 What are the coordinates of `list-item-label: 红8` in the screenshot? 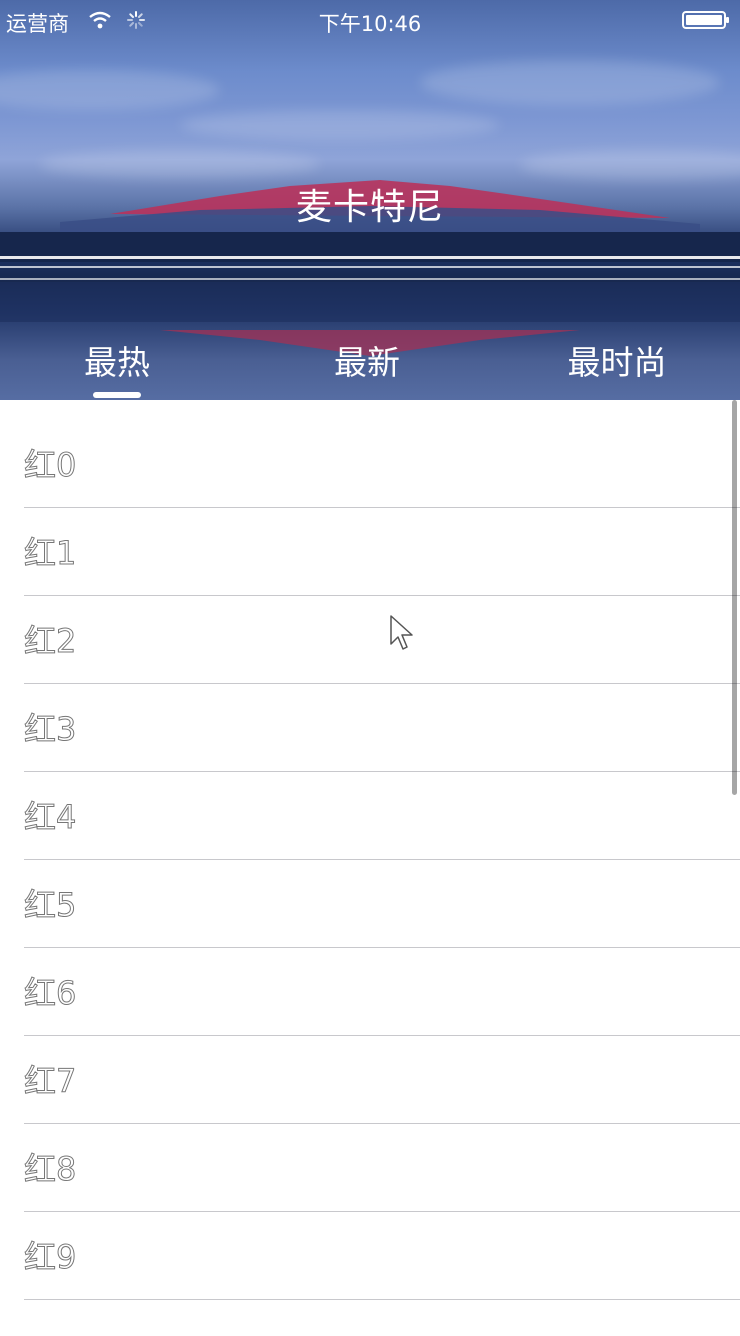 It's located at (50, 1169).